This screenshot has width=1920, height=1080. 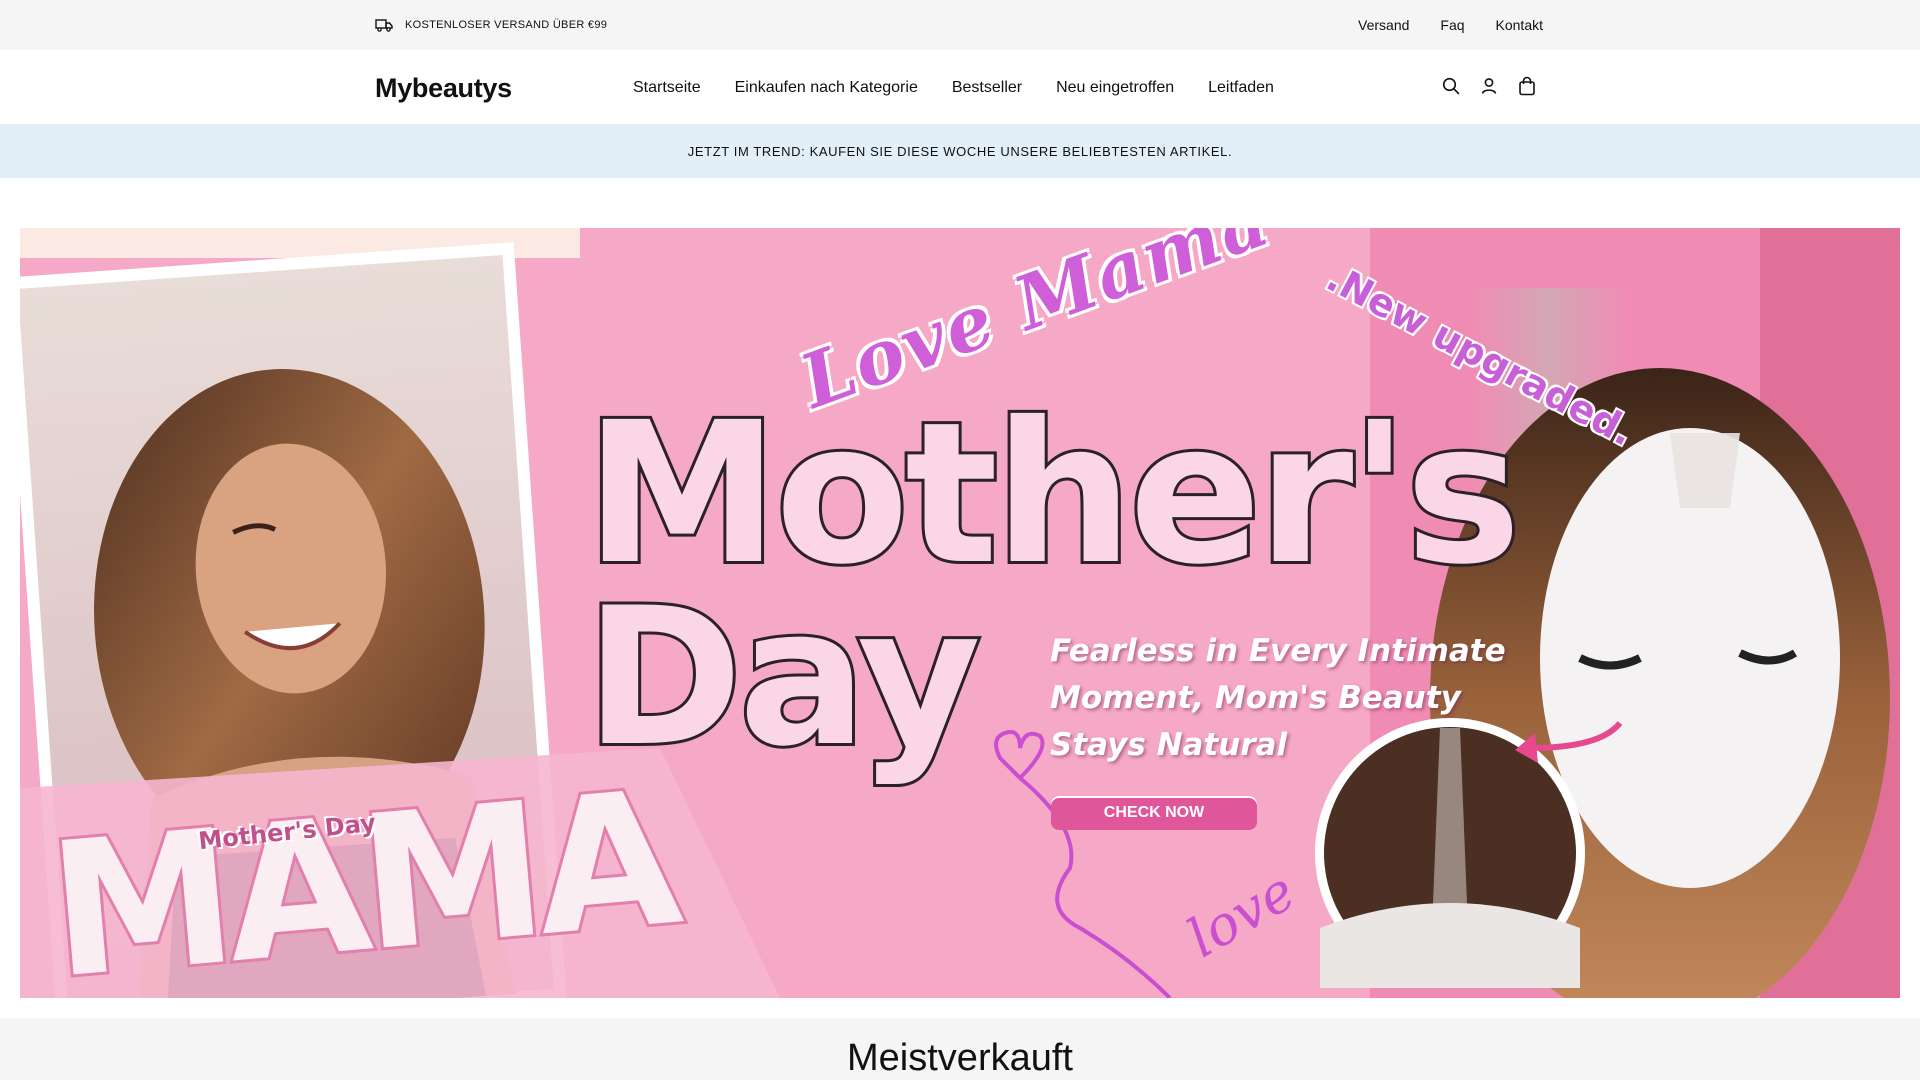 What do you see at coordinates (1169, 745) in the screenshot?
I see `hero-tagline-line3: Stays Natural` at bounding box center [1169, 745].